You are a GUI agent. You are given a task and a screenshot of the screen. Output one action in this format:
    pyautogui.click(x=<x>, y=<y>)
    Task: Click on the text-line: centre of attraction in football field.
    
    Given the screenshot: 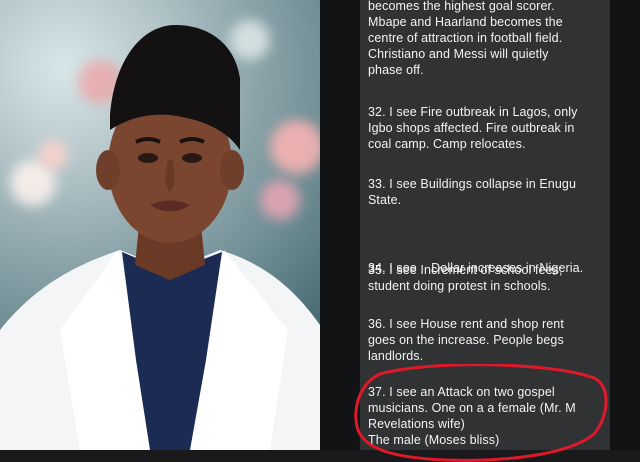 What is the action you would take?
    pyautogui.click(x=465, y=38)
    